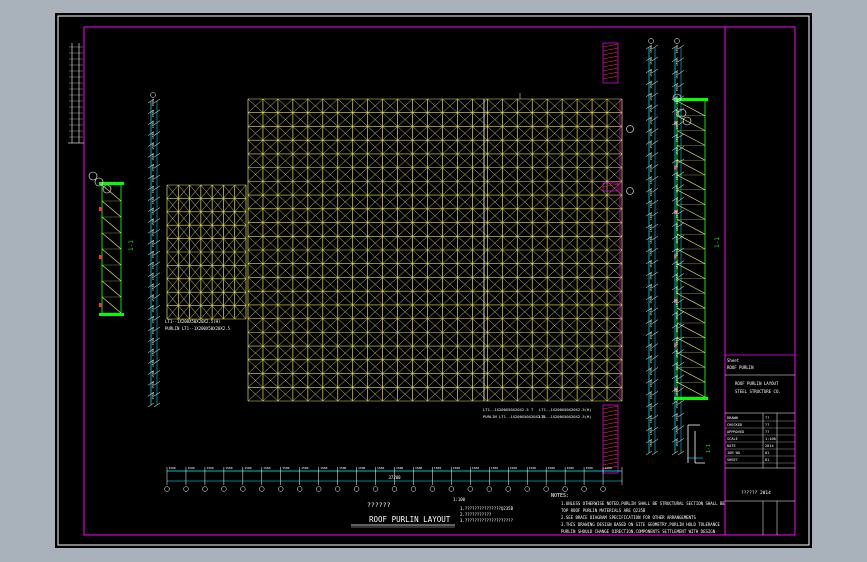 The image size is (867, 562). What do you see at coordinates (611, 258) in the screenshot?
I see `edge-strip` at bounding box center [611, 258].